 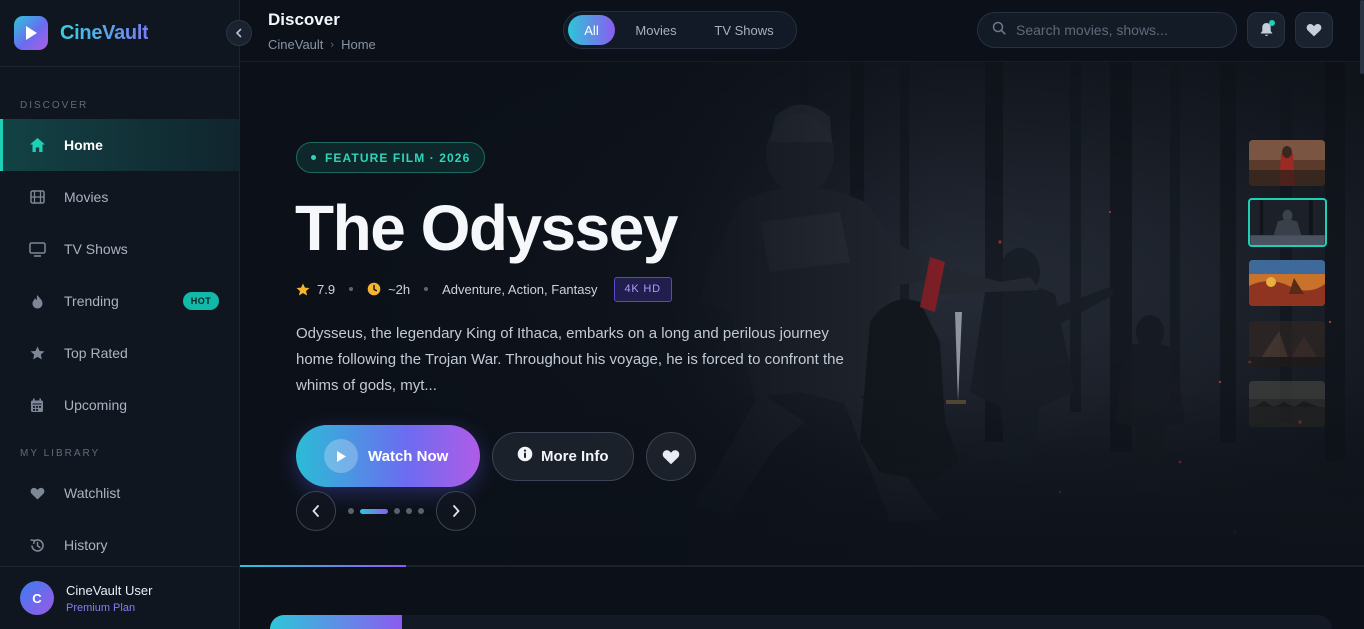 What do you see at coordinates (398, 157) in the screenshot?
I see `feature-tag-label: FEATURE FILM · 2026` at bounding box center [398, 157].